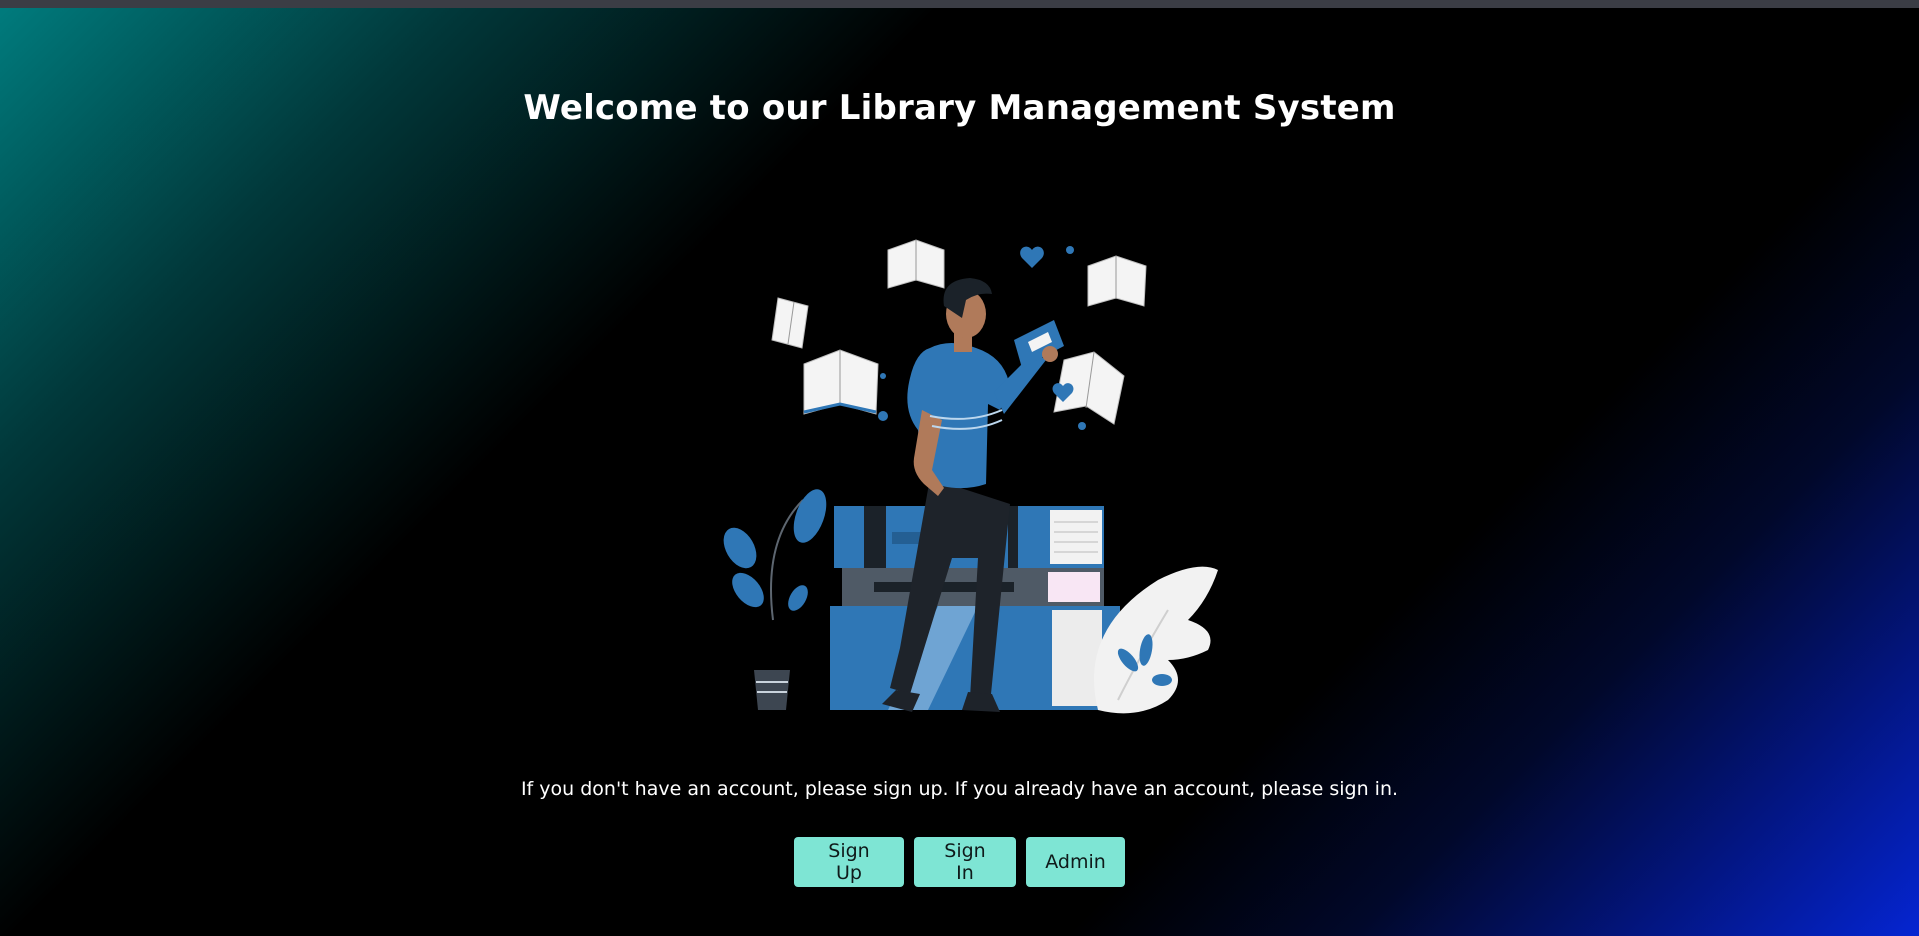 This screenshot has width=1919, height=936. I want to click on page-title: Welcome to our Library Management System, so click(959, 108).